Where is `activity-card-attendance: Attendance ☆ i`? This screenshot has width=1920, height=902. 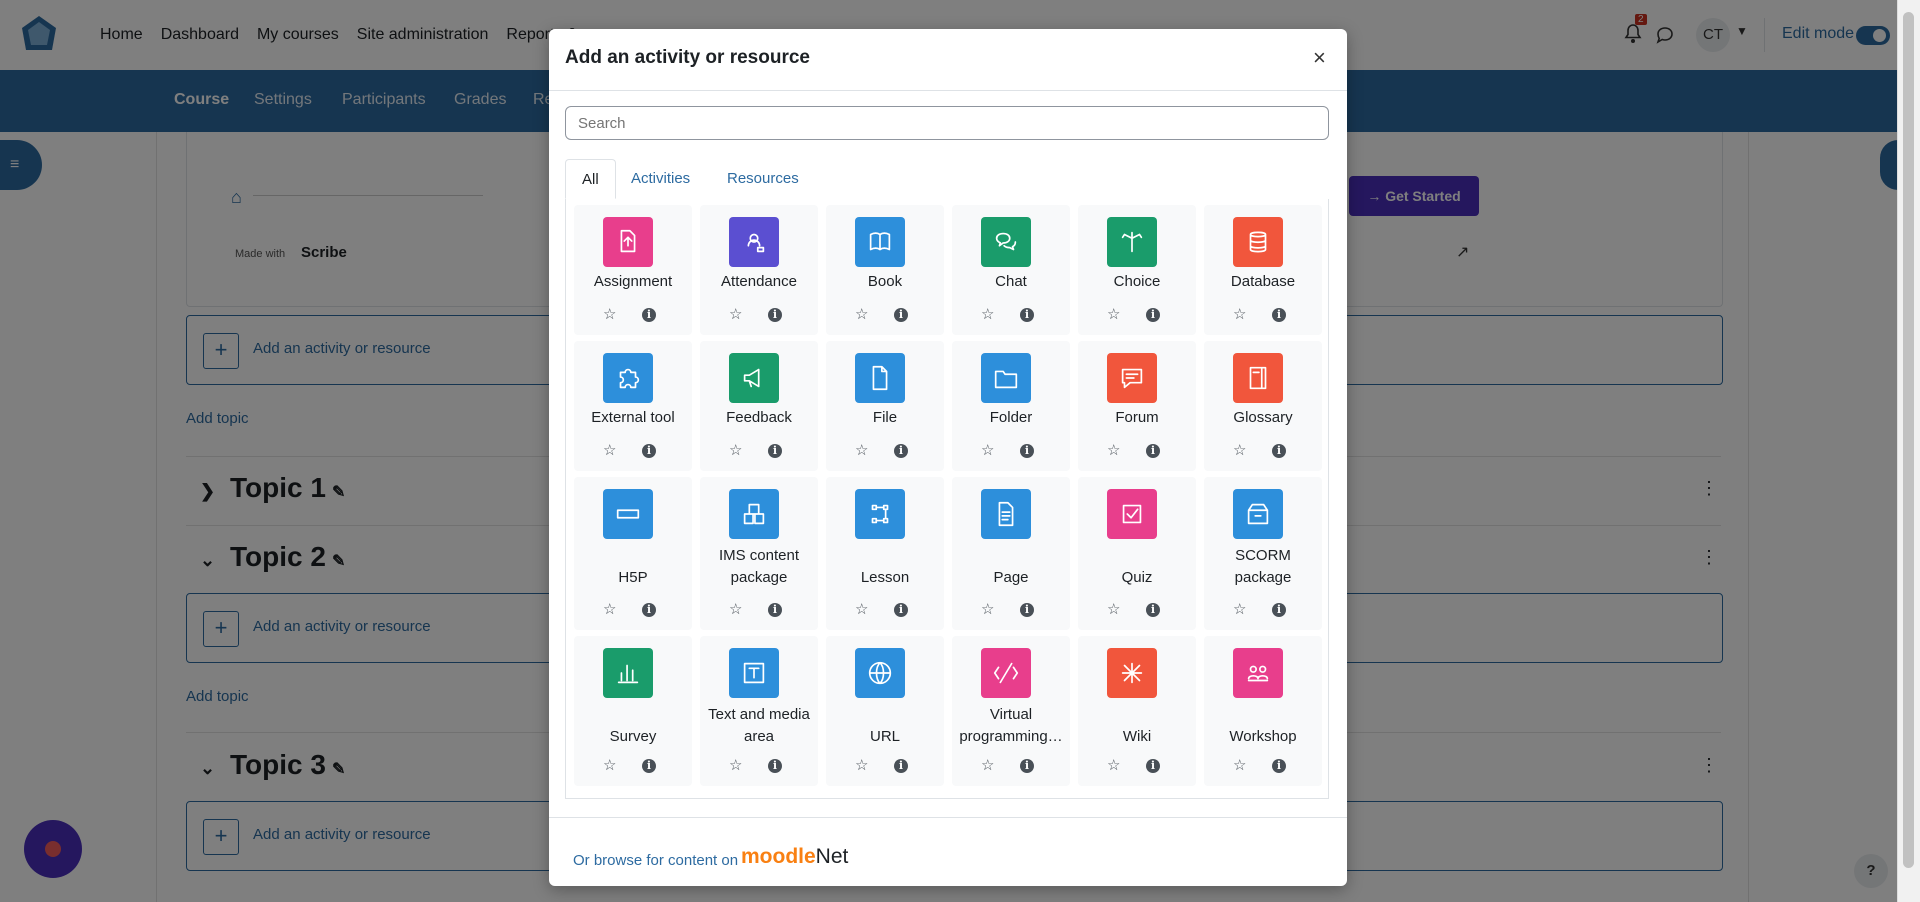 activity-card-attendance: Attendance ☆ i is located at coordinates (759, 270).